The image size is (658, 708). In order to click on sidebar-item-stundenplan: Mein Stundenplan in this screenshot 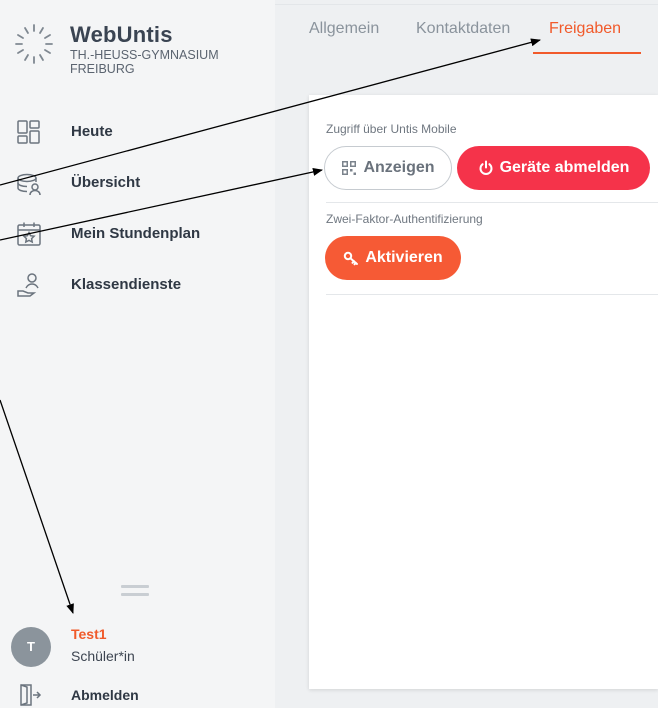, I will do `click(137, 239)`.